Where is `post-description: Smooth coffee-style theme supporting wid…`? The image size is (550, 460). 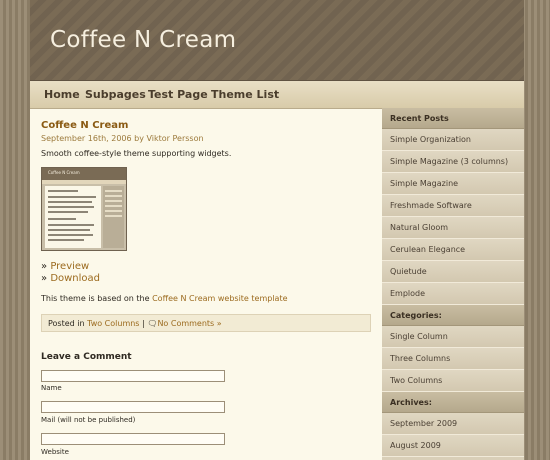
post-description: Smooth coffee-style theme supporting wid… is located at coordinates (136, 153).